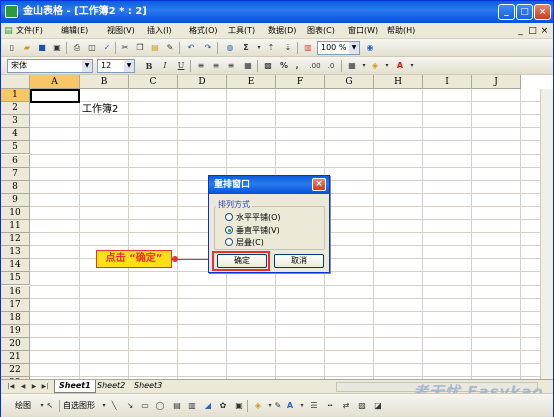 This screenshot has width=554, height=417. I want to click on copy-icon: ❐, so click(140, 48).